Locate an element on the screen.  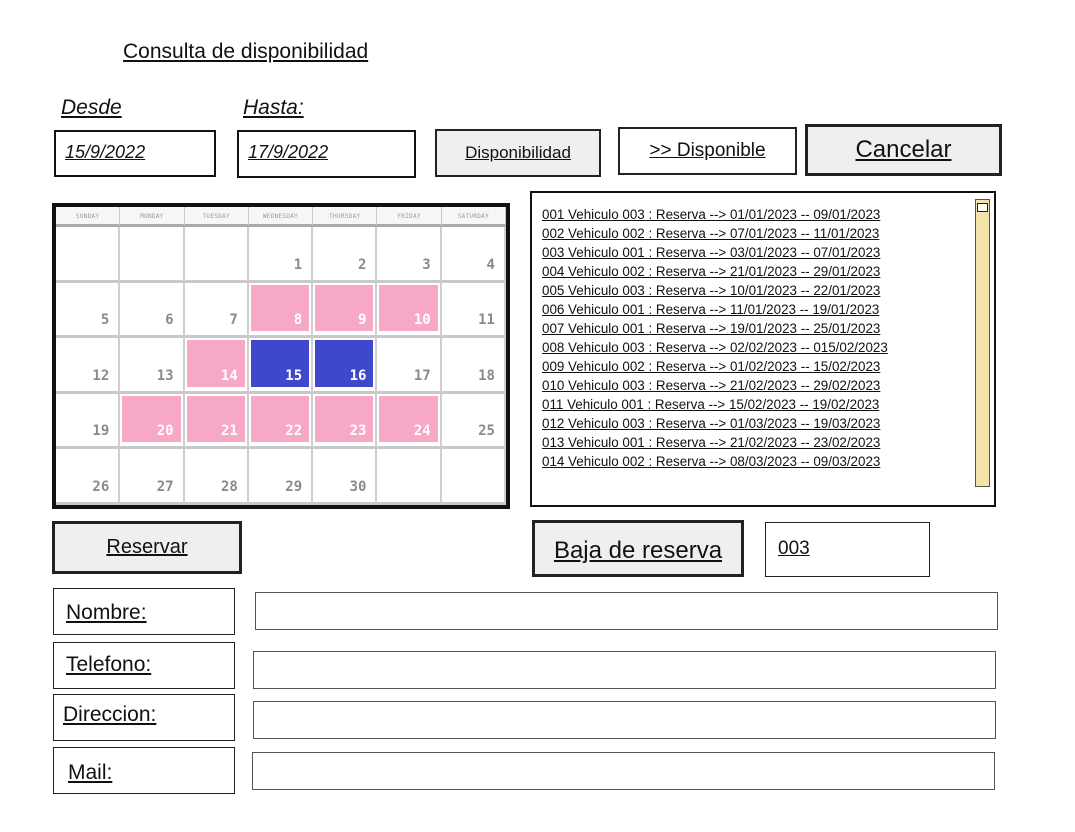
scrollbar is located at coordinates (982, 343).